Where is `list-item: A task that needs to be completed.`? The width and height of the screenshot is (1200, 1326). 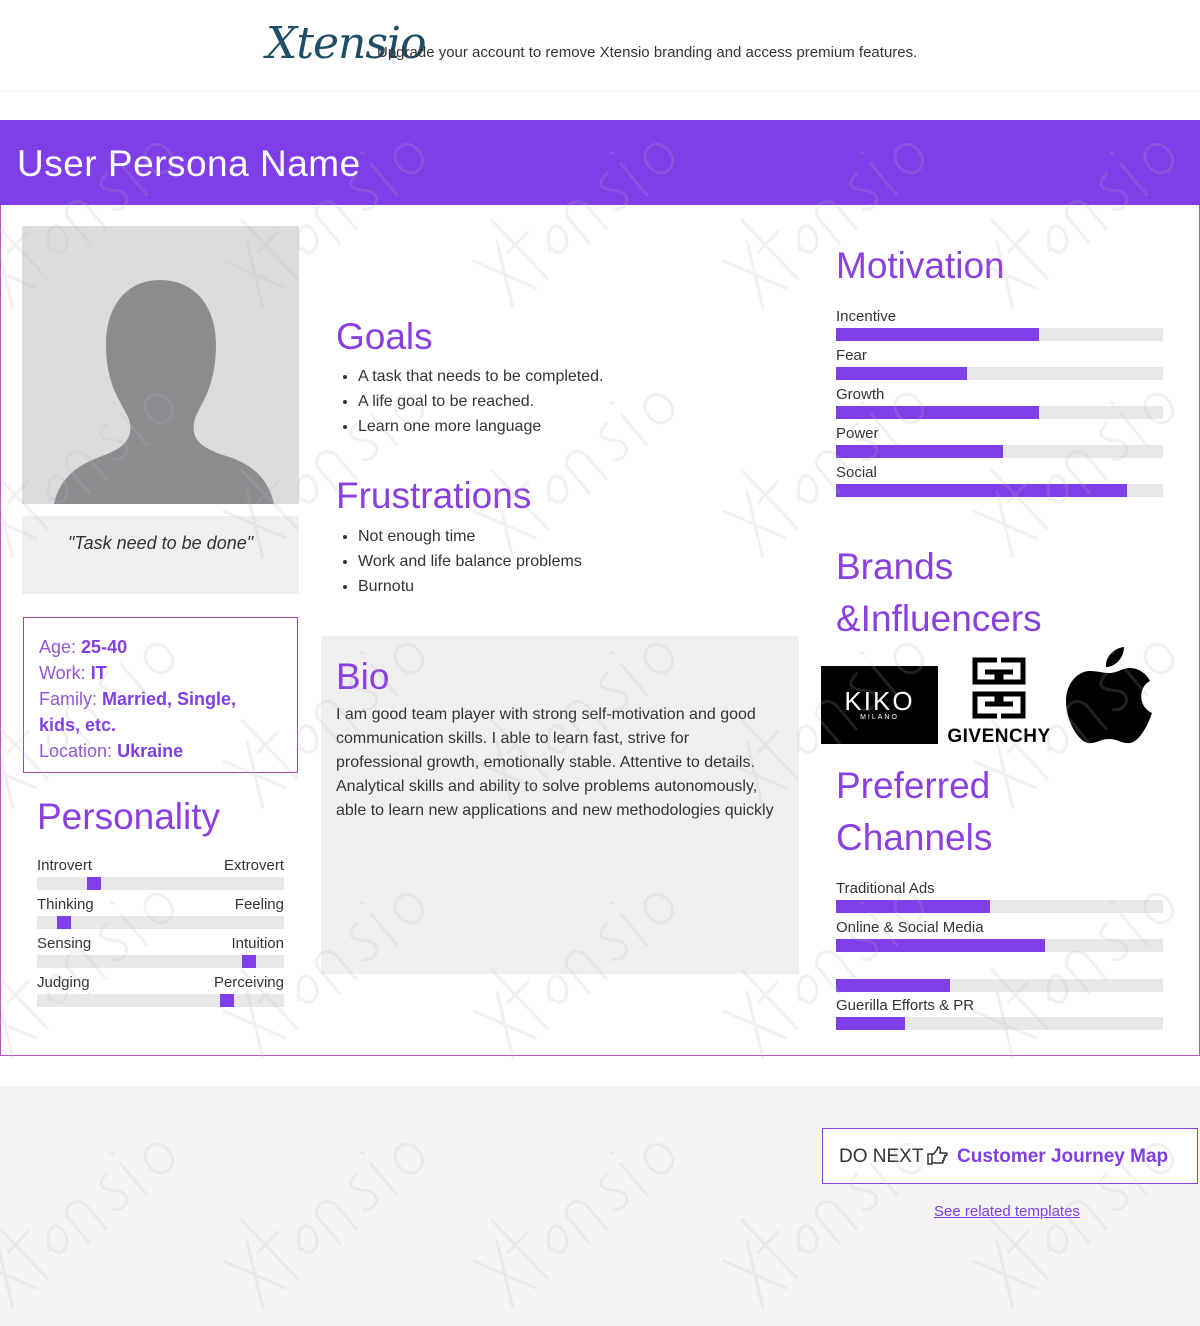 list-item: A task that needs to be completed. is located at coordinates (481, 376).